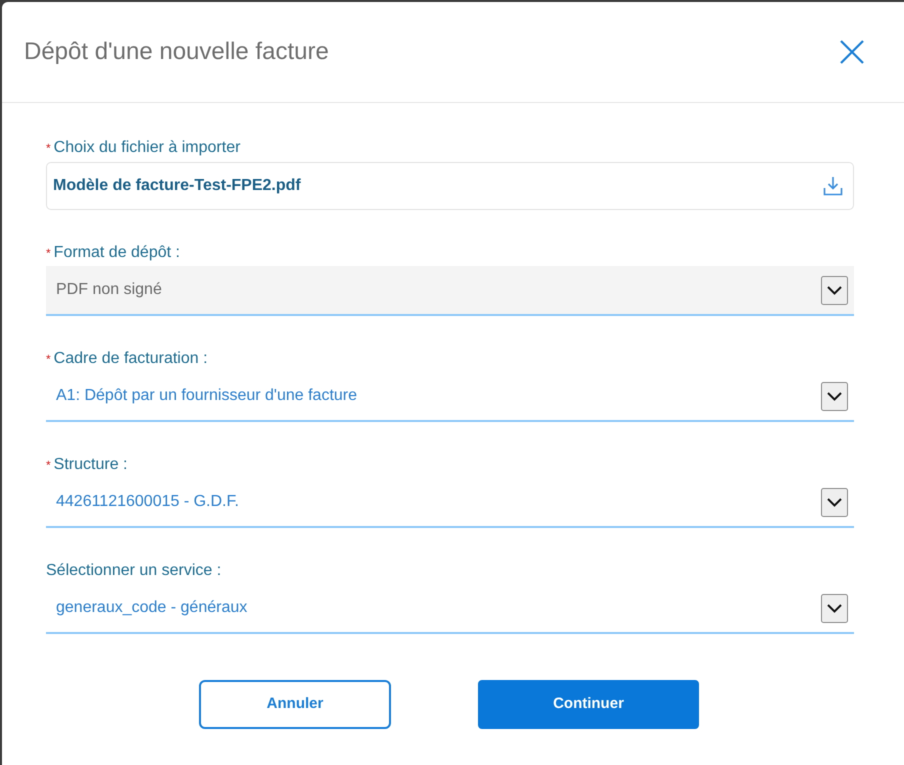  Describe the element at coordinates (833, 186) in the screenshot. I see `download-icon` at that location.